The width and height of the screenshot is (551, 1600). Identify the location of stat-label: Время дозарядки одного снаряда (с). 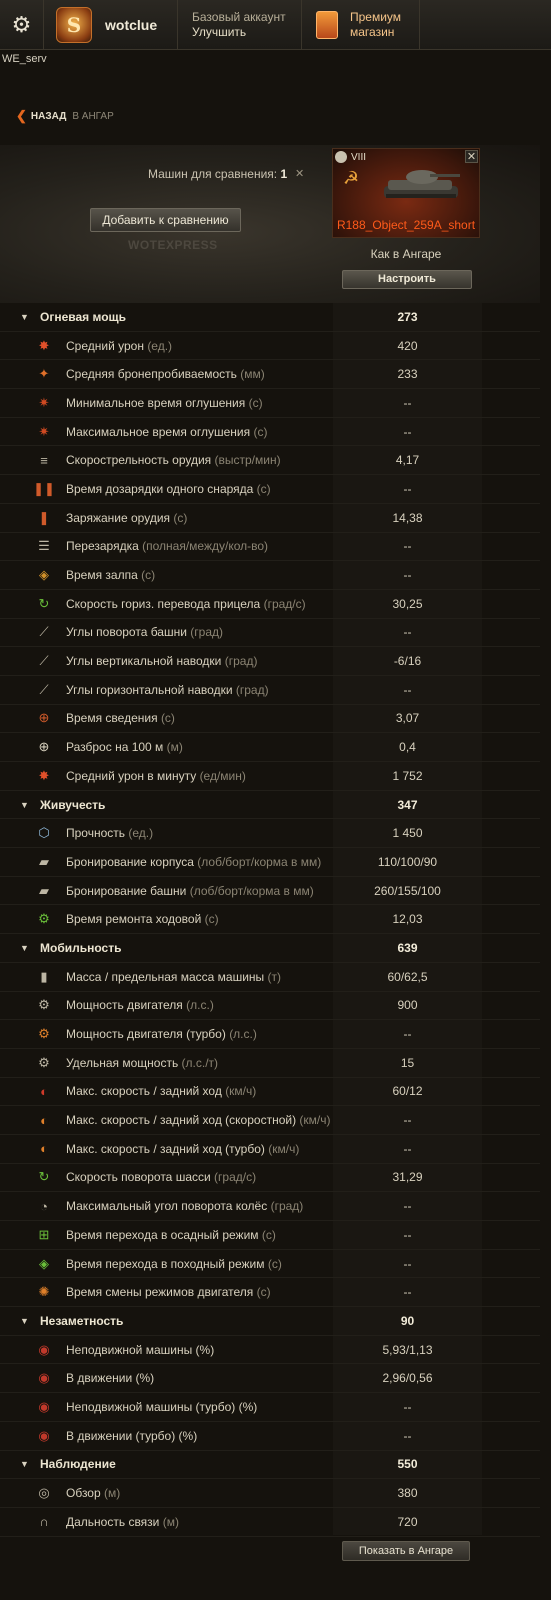
(168, 489).